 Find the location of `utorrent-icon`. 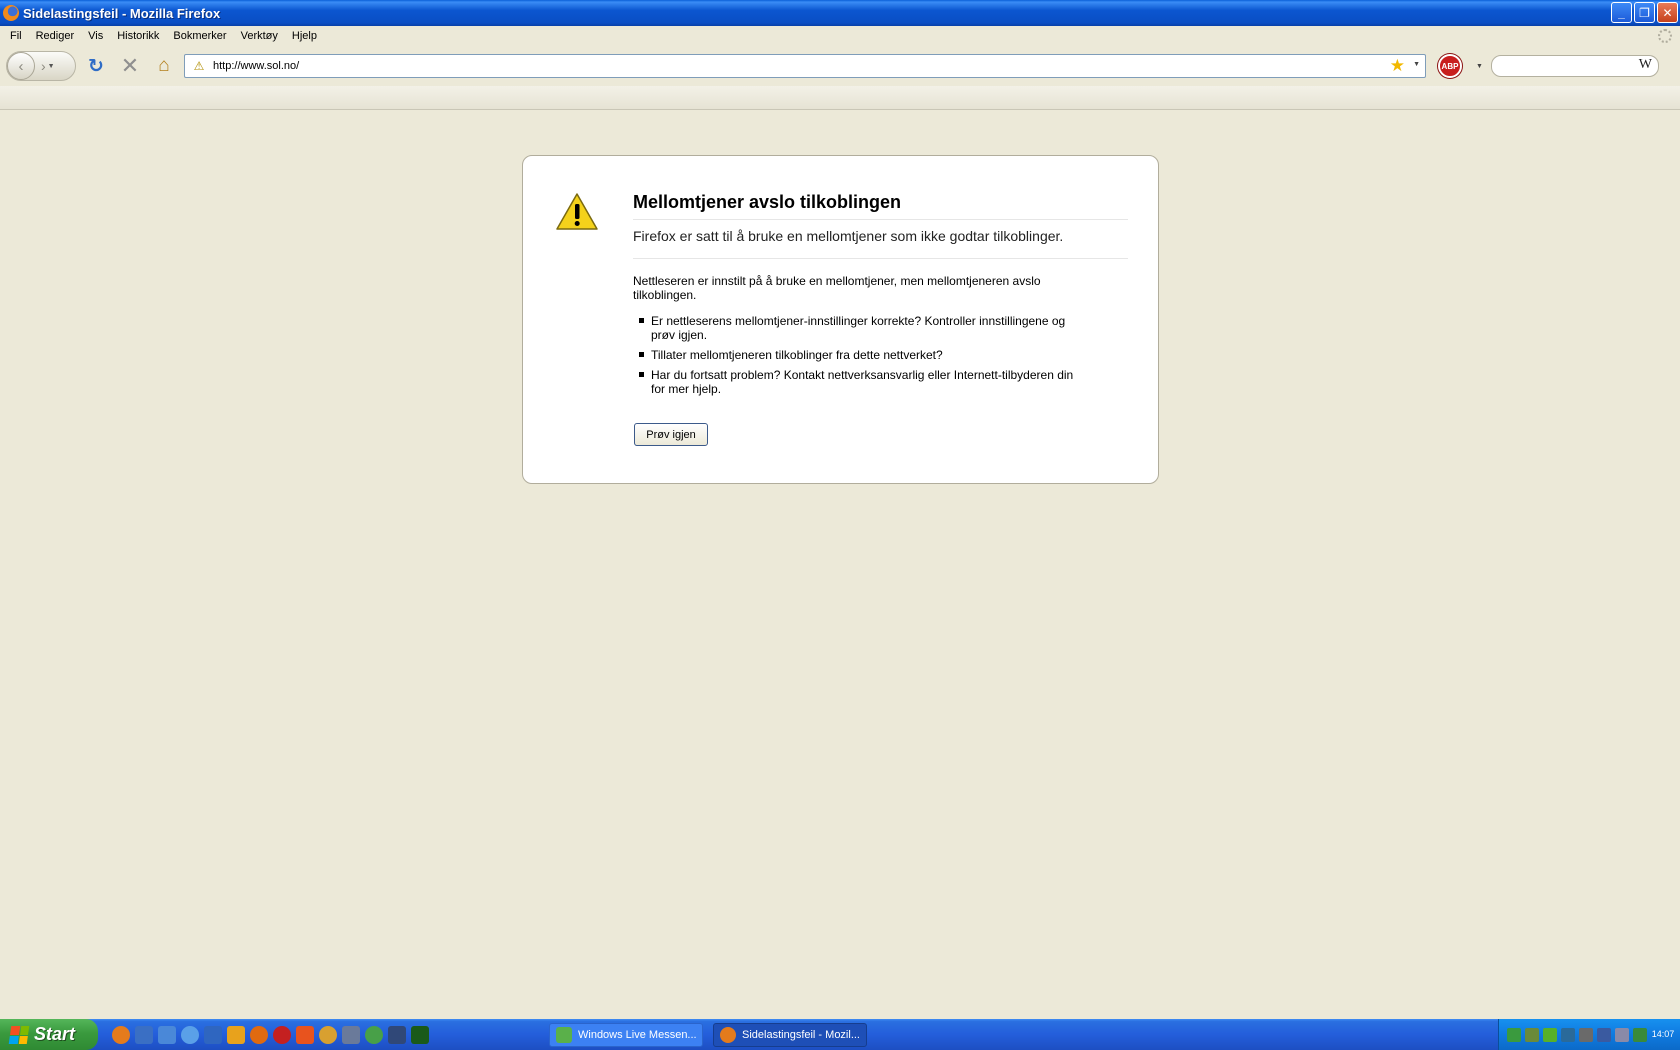

utorrent-icon is located at coordinates (1514, 1034).